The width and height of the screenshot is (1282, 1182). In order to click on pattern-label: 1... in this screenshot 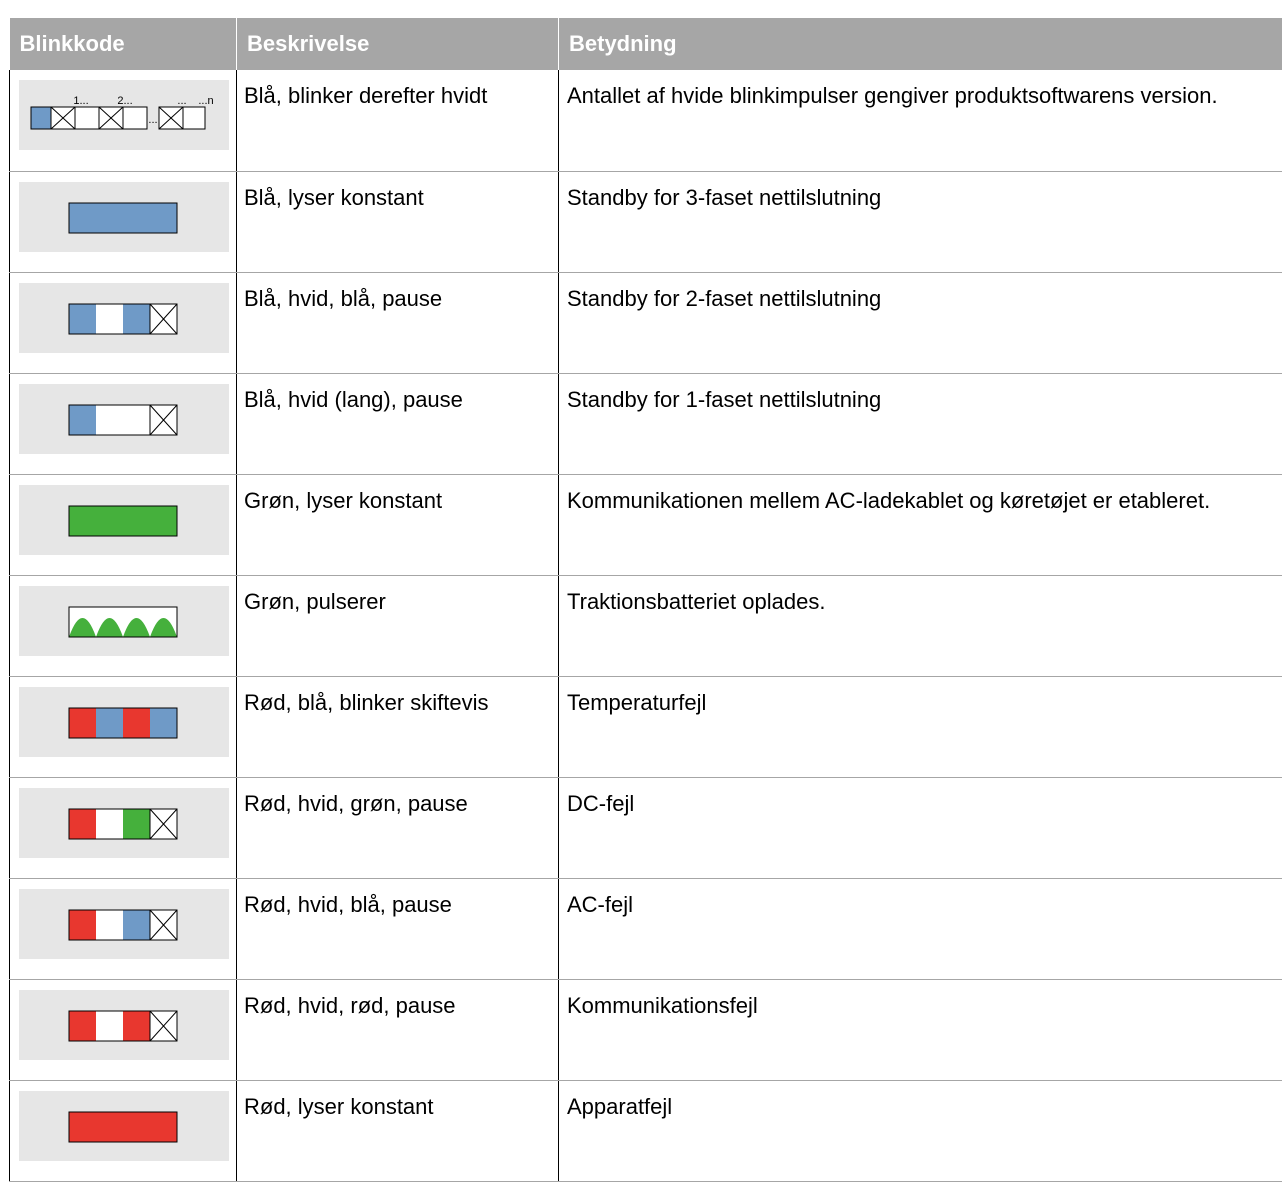, I will do `click(80, 101)`.